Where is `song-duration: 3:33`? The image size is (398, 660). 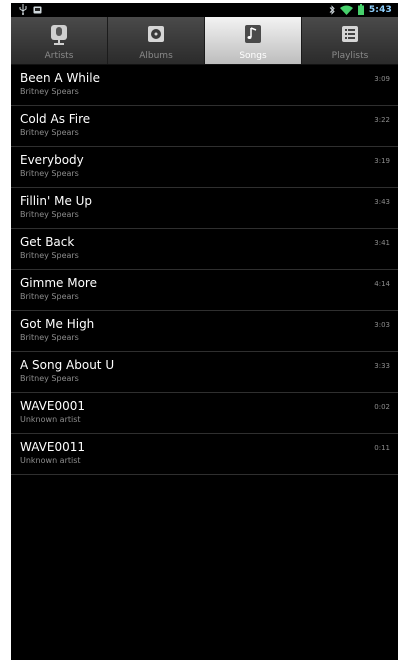 song-duration: 3:33 is located at coordinates (382, 366).